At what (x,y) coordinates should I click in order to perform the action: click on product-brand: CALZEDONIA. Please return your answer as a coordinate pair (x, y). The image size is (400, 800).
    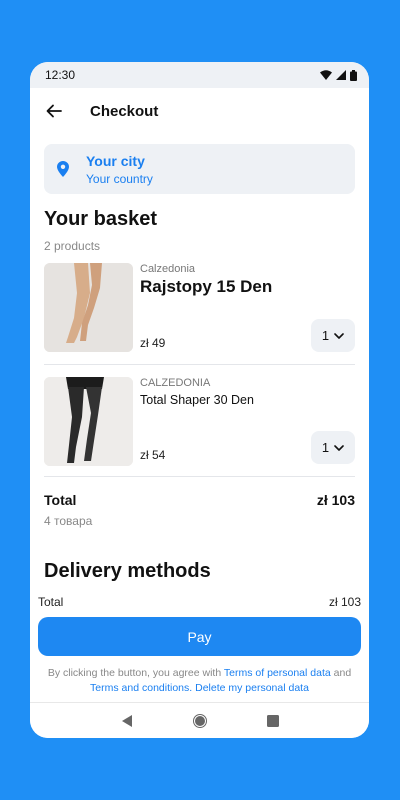
    Looking at the image, I should click on (175, 383).